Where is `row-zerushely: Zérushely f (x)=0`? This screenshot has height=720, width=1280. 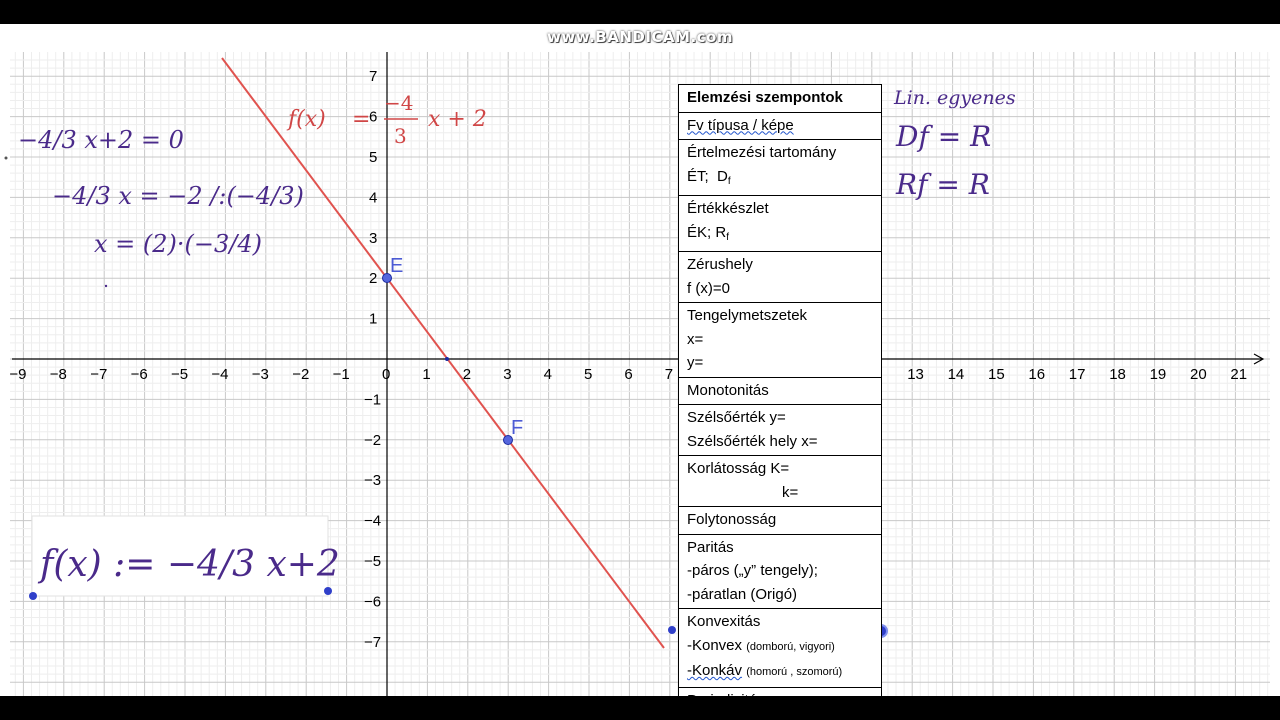
row-zerushely: Zérushely f (x)=0 is located at coordinates (780, 277).